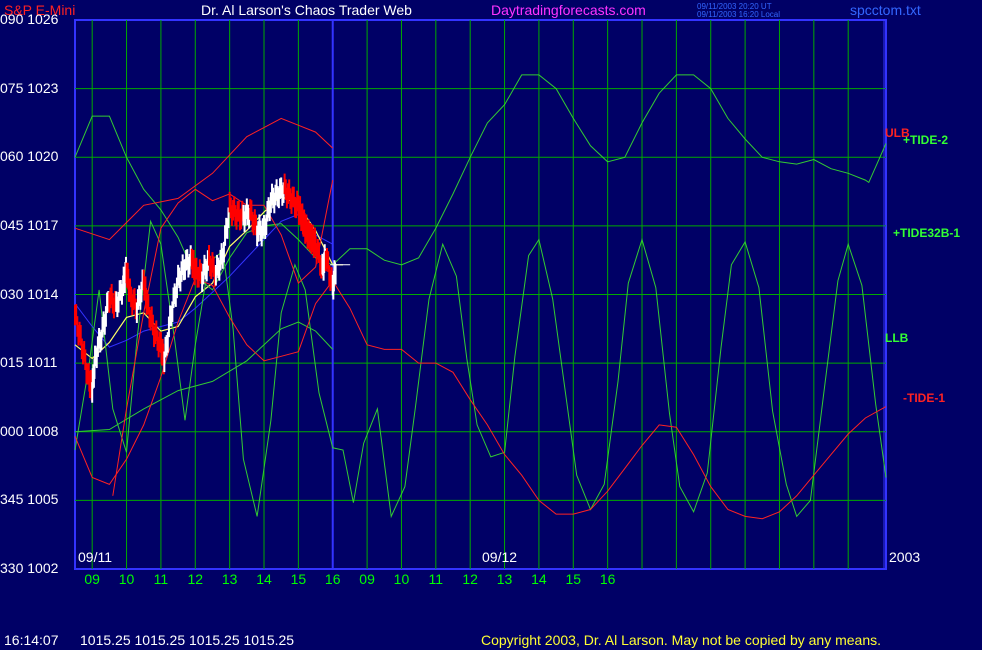  Describe the element at coordinates (12, 224) in the screenshot. I see `y-tick-degree: 045` at that location.